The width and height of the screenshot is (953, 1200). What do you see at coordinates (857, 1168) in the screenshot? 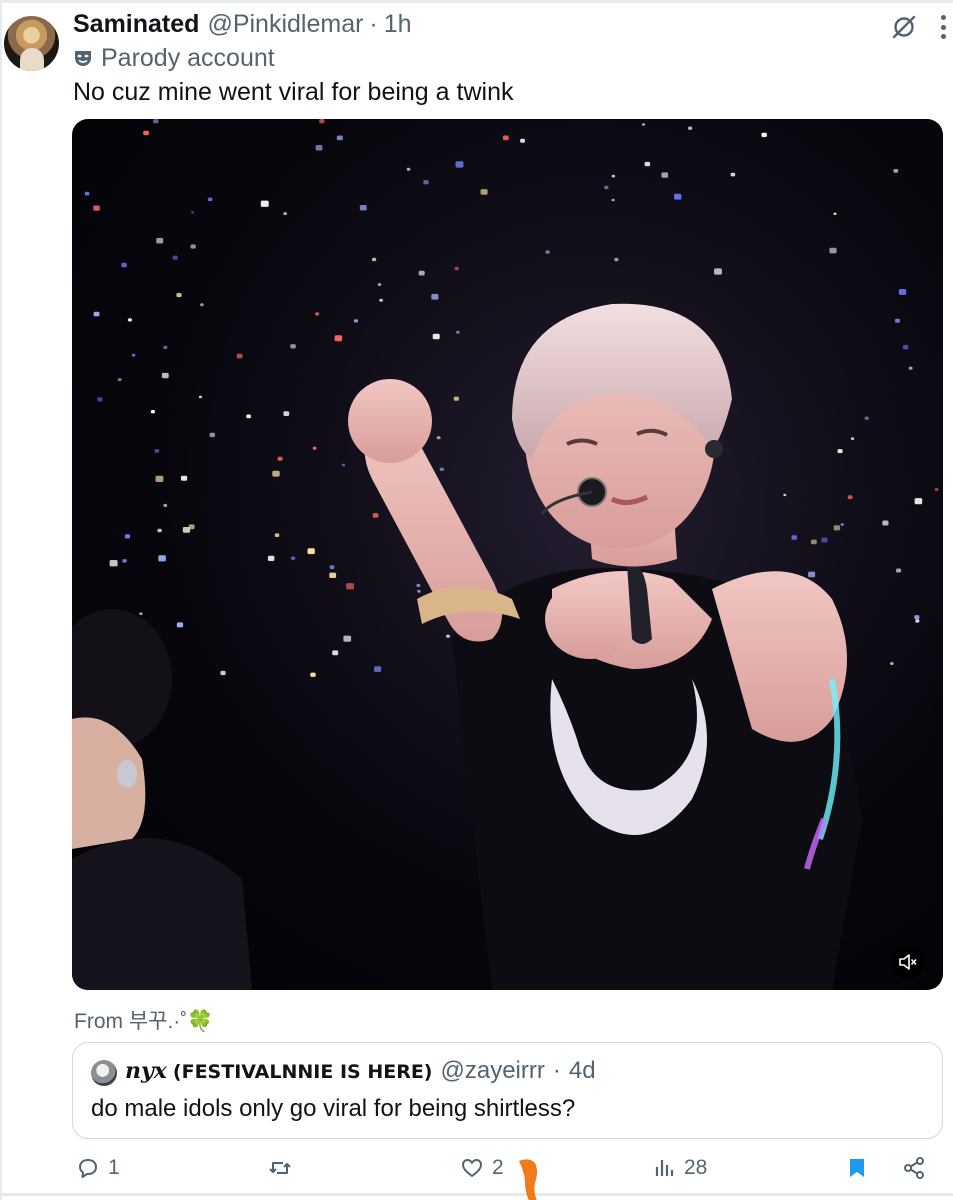
I see `bookmark-icon` at bounding box center [857, 1168].